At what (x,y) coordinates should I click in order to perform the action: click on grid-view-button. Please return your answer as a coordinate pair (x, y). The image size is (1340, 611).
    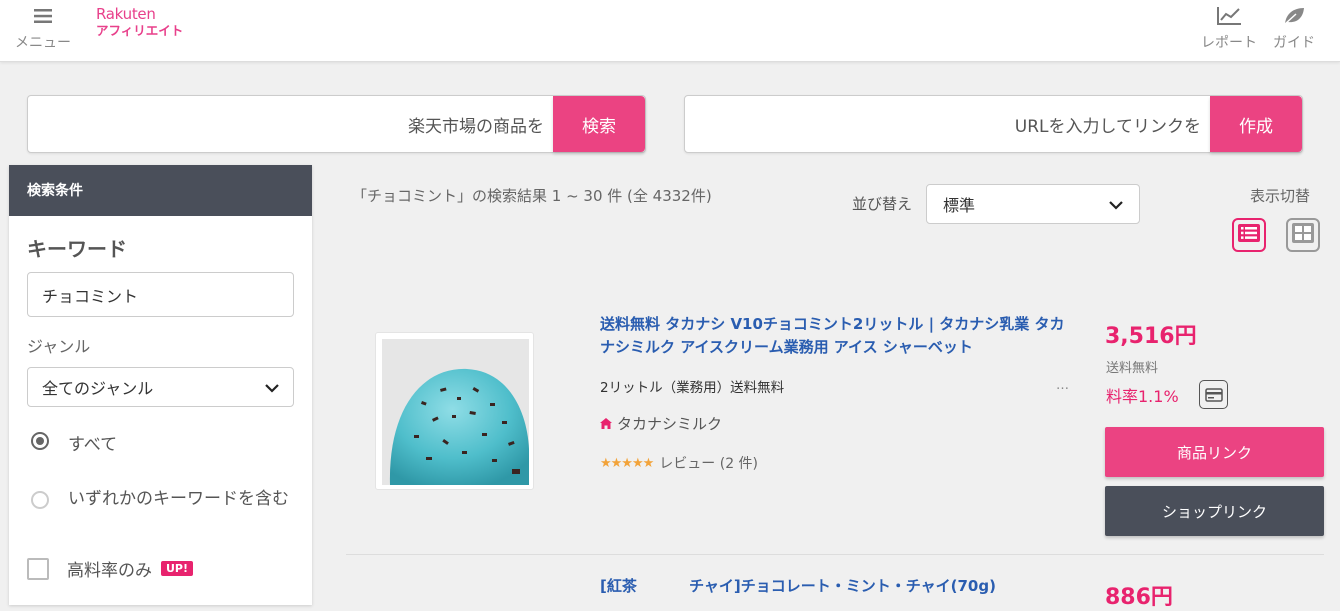
    Looking at the image, I should click on (1303, 235).